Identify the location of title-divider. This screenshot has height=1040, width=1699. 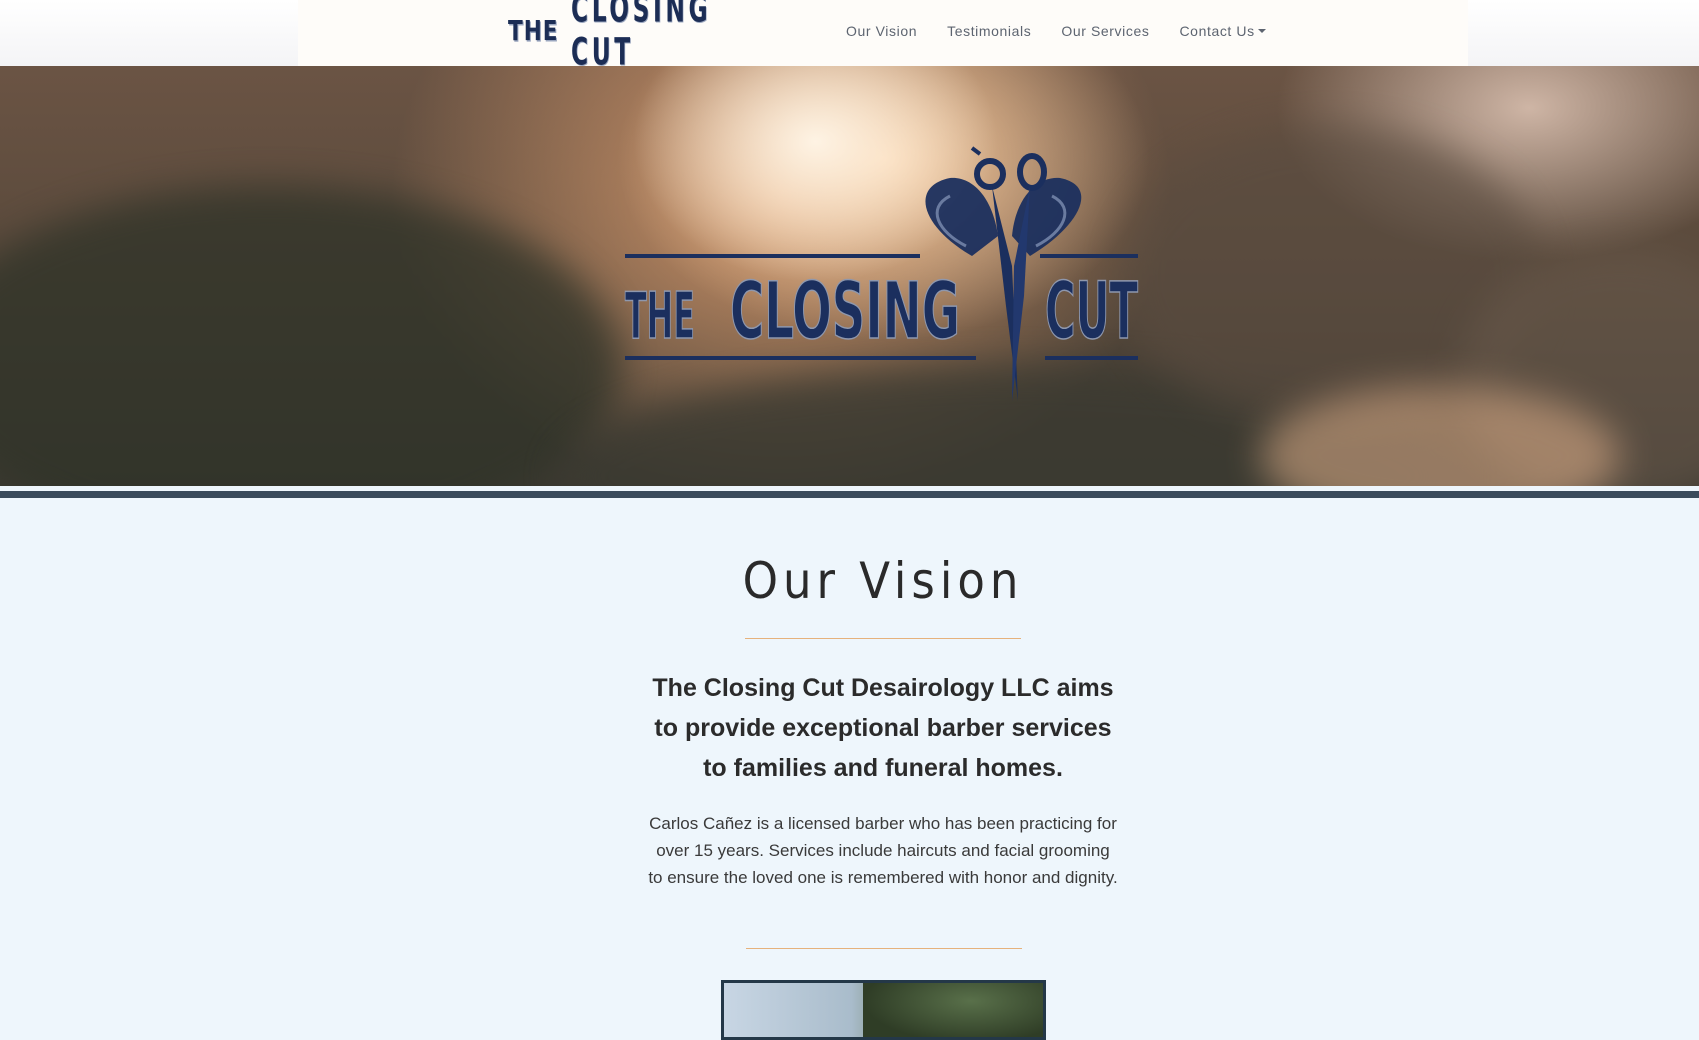
(883, 638).